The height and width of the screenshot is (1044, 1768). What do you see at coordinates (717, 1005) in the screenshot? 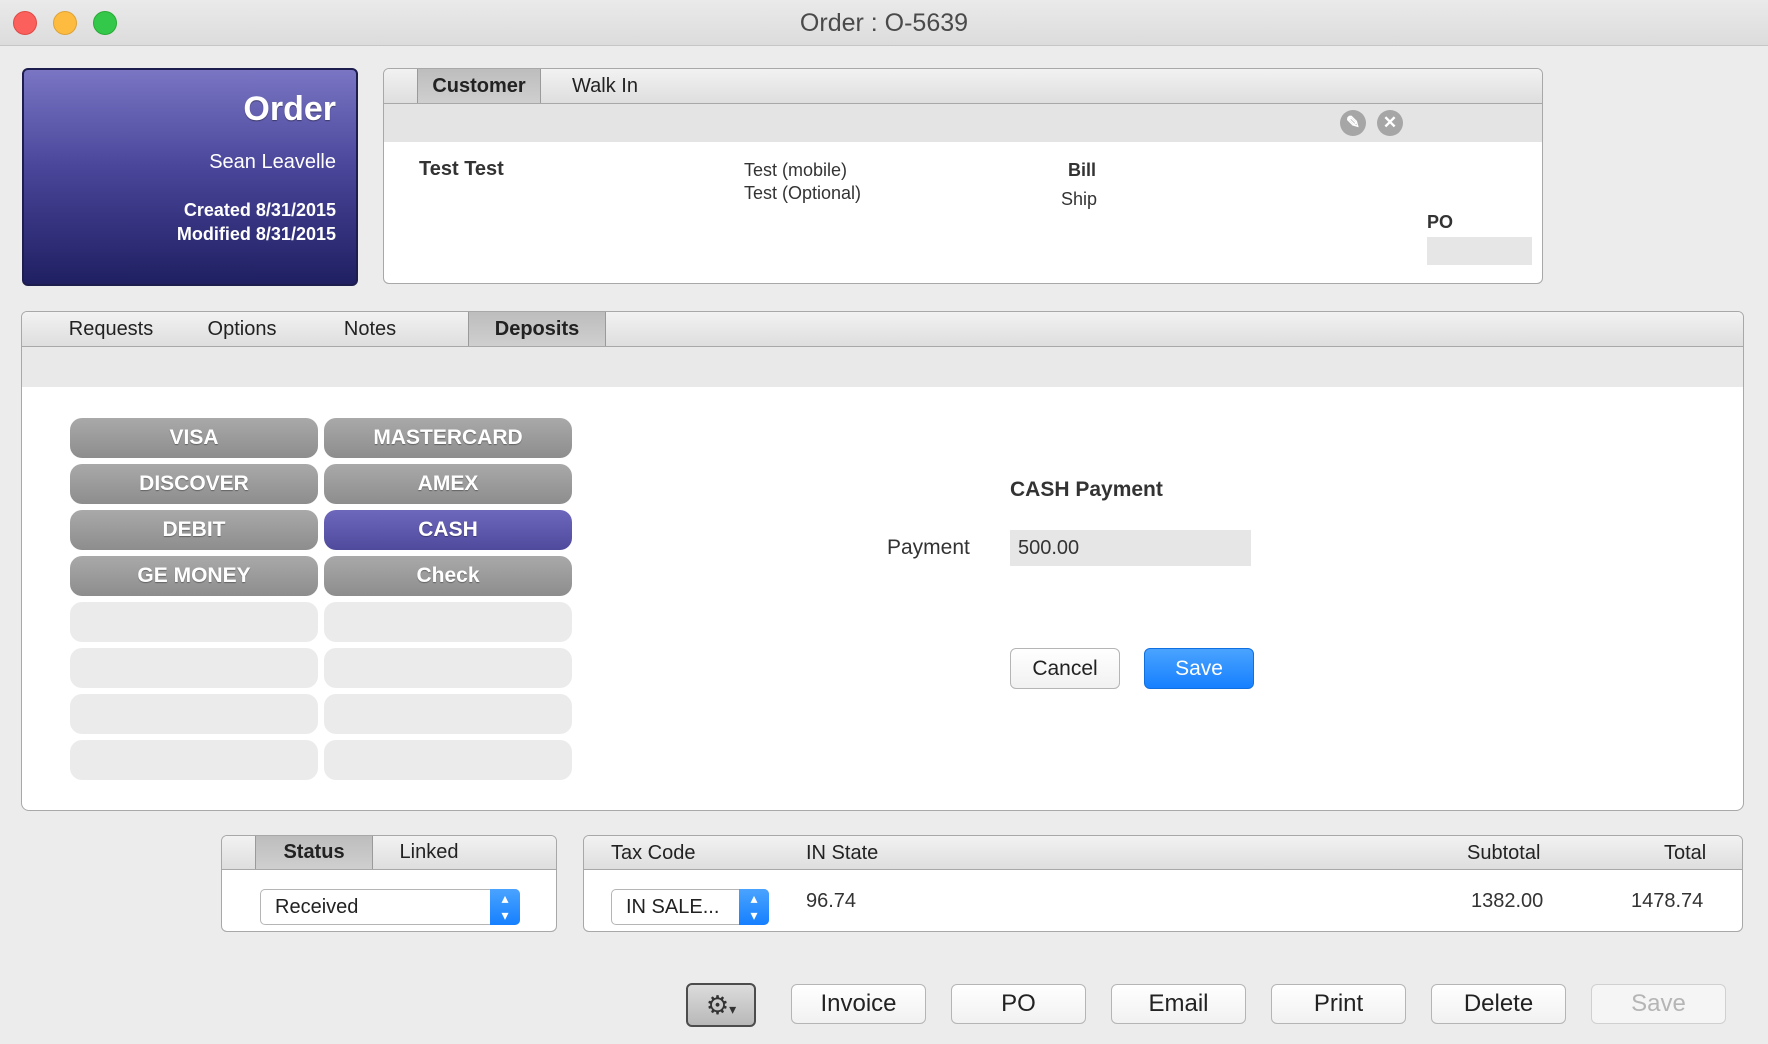
I see `gear-icon: ⚙` at bounding box center [717, 1005].